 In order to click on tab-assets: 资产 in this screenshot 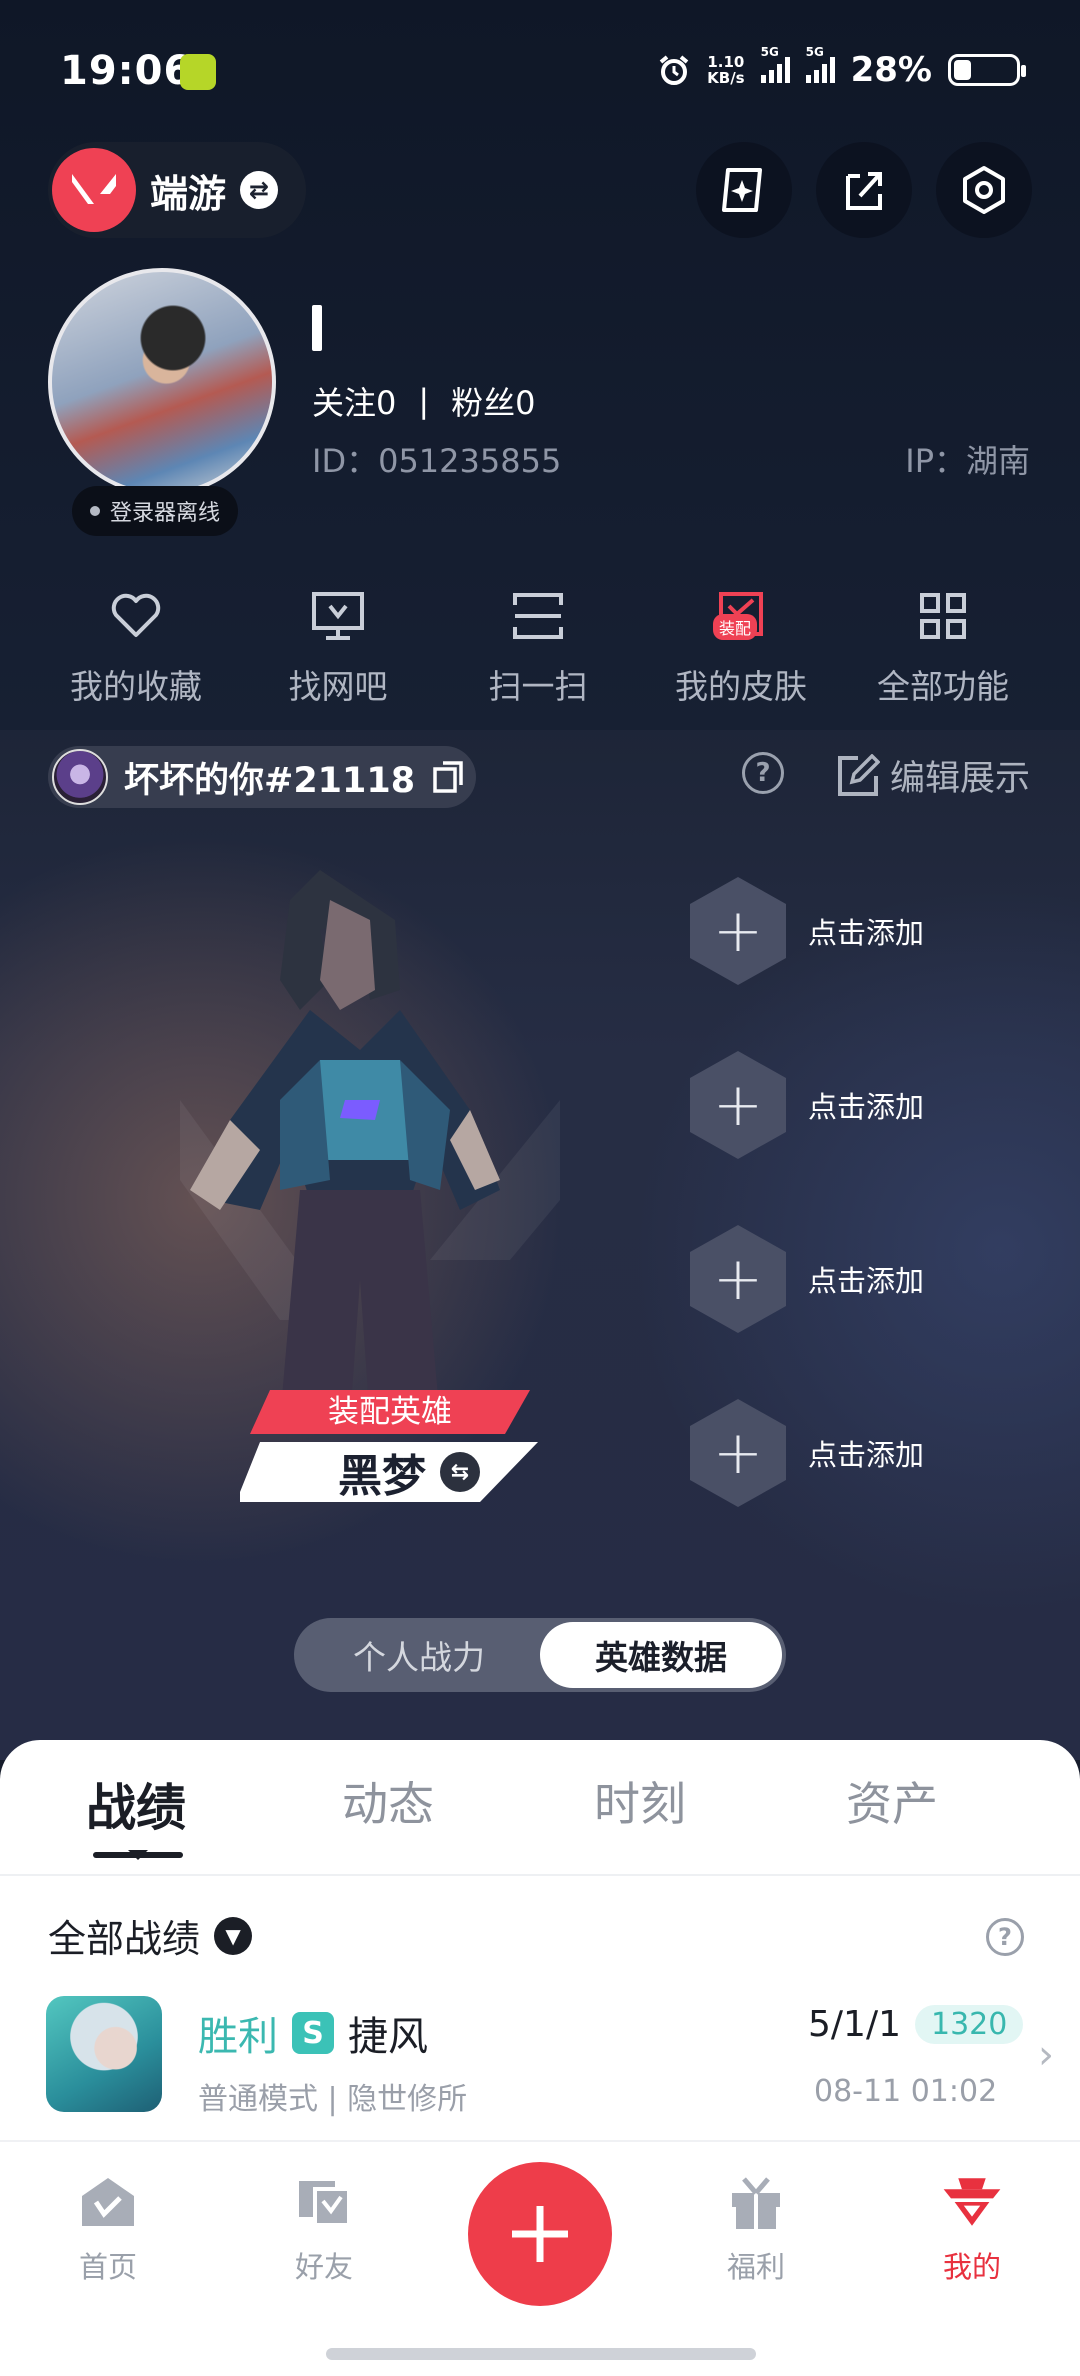, I will do `click(892, 1804)`.